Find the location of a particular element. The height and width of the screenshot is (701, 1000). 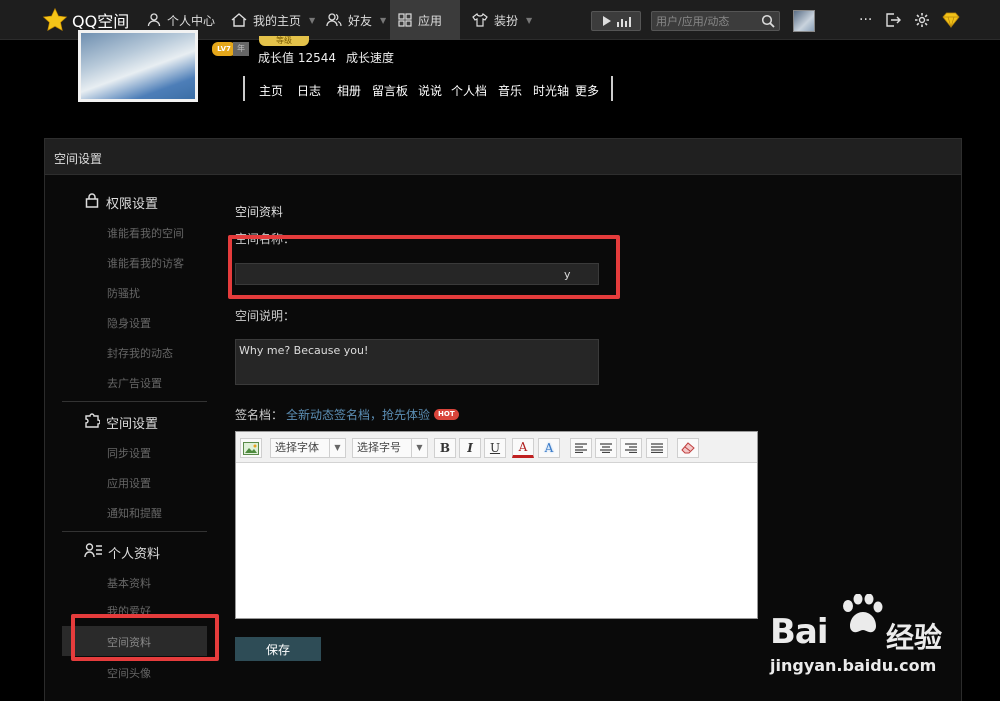

sidebar-heading-label: 空间设置 is located at coordinates (132, 424).